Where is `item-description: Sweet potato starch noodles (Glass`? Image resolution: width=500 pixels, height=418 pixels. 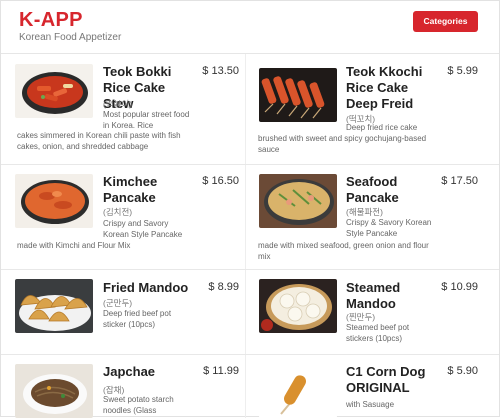 item-description: Sweet potato starch noodles (Glass is located at coordinates (138, 405).